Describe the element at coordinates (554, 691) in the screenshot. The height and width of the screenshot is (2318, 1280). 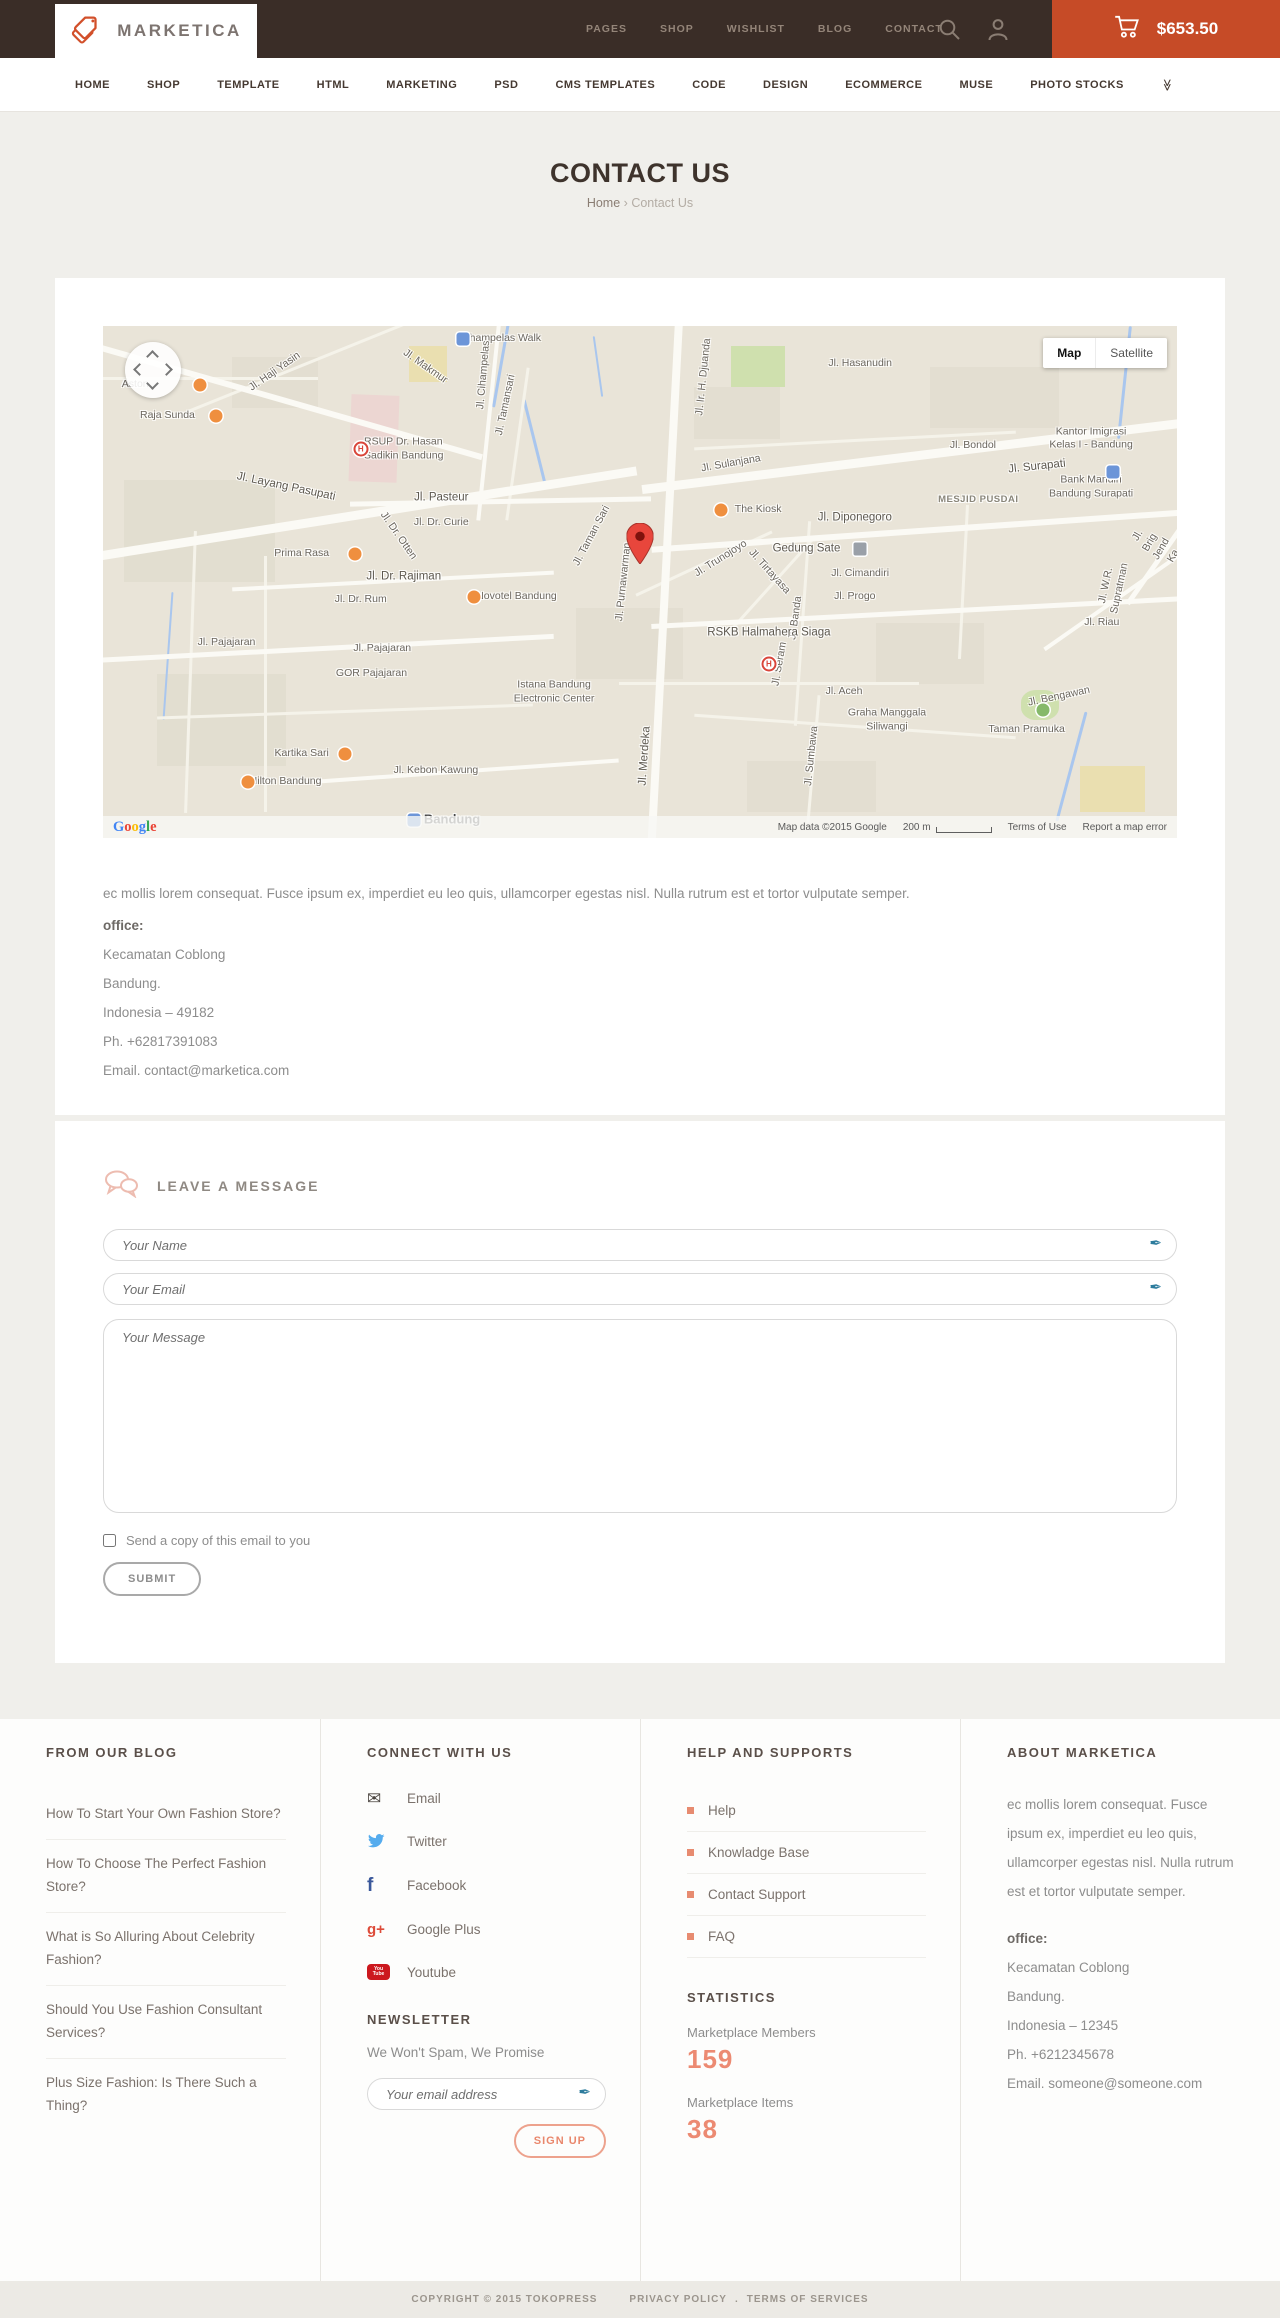
I see `map-label: Istana Bandung Electronic Center` at that location.